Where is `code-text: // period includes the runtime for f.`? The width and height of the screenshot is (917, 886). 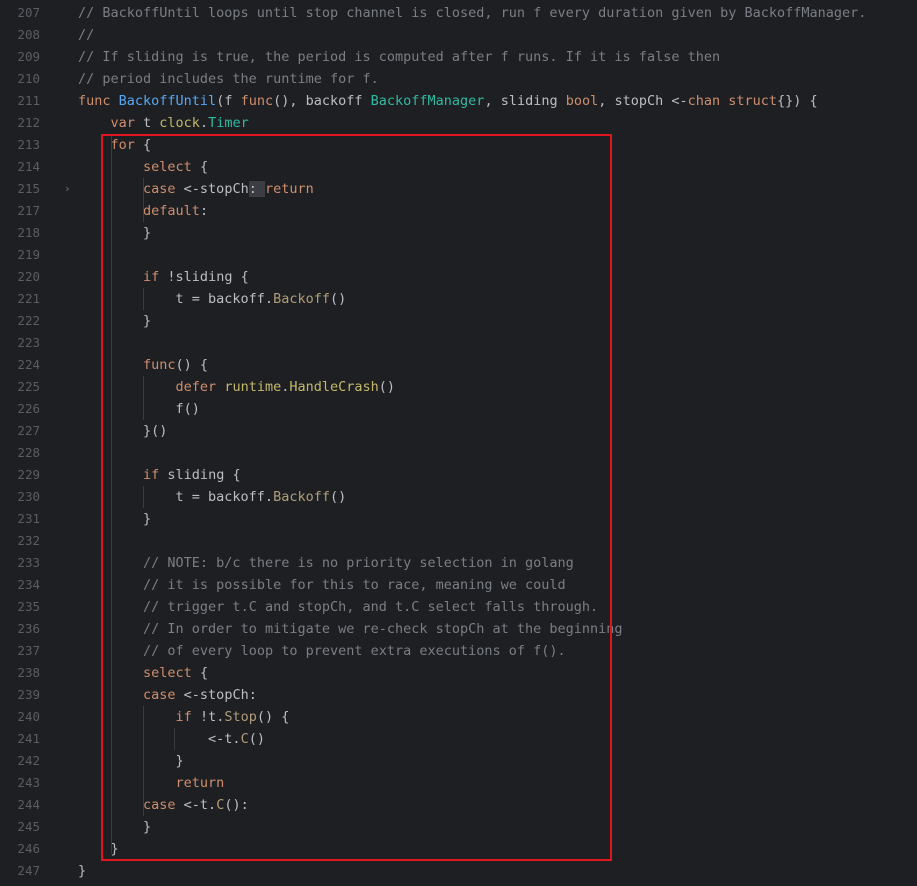
code-text: // period includes the runtime for f. is located at coordinates (228, 79).